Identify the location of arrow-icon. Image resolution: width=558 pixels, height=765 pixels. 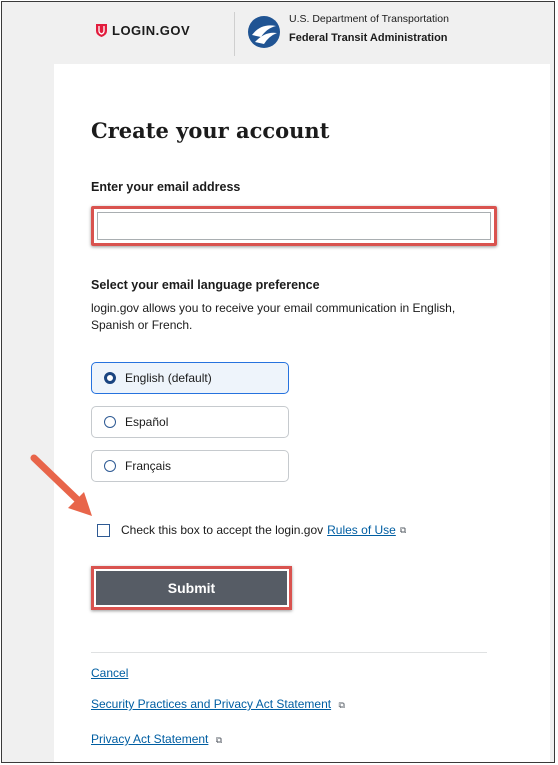
(61, 485).